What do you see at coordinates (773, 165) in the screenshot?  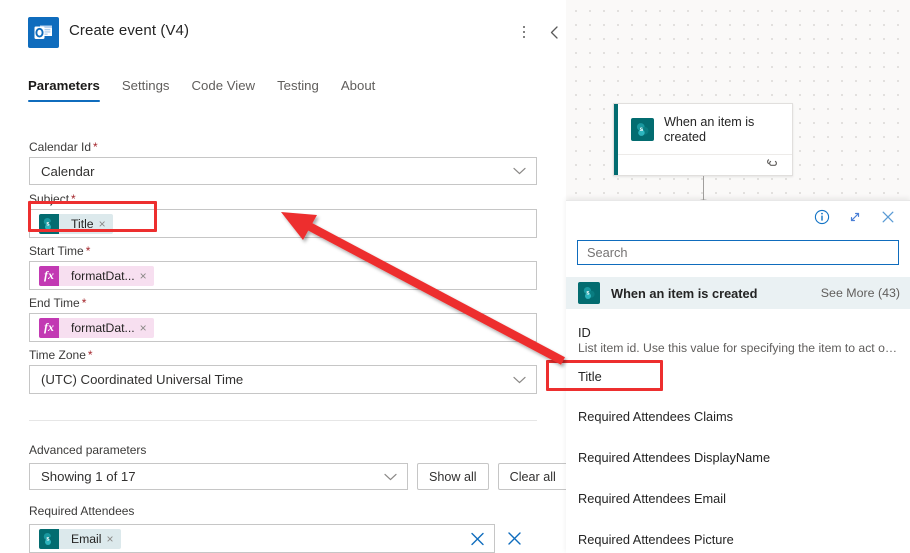 I see `connection-icon` at bounding box center [773, 165].